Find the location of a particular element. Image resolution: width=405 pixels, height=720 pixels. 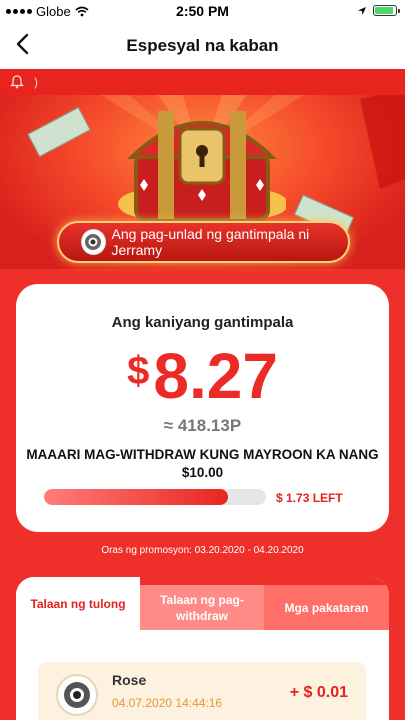

tab-help-records: Talaan ng tulong is located at coordinates (78, 603).